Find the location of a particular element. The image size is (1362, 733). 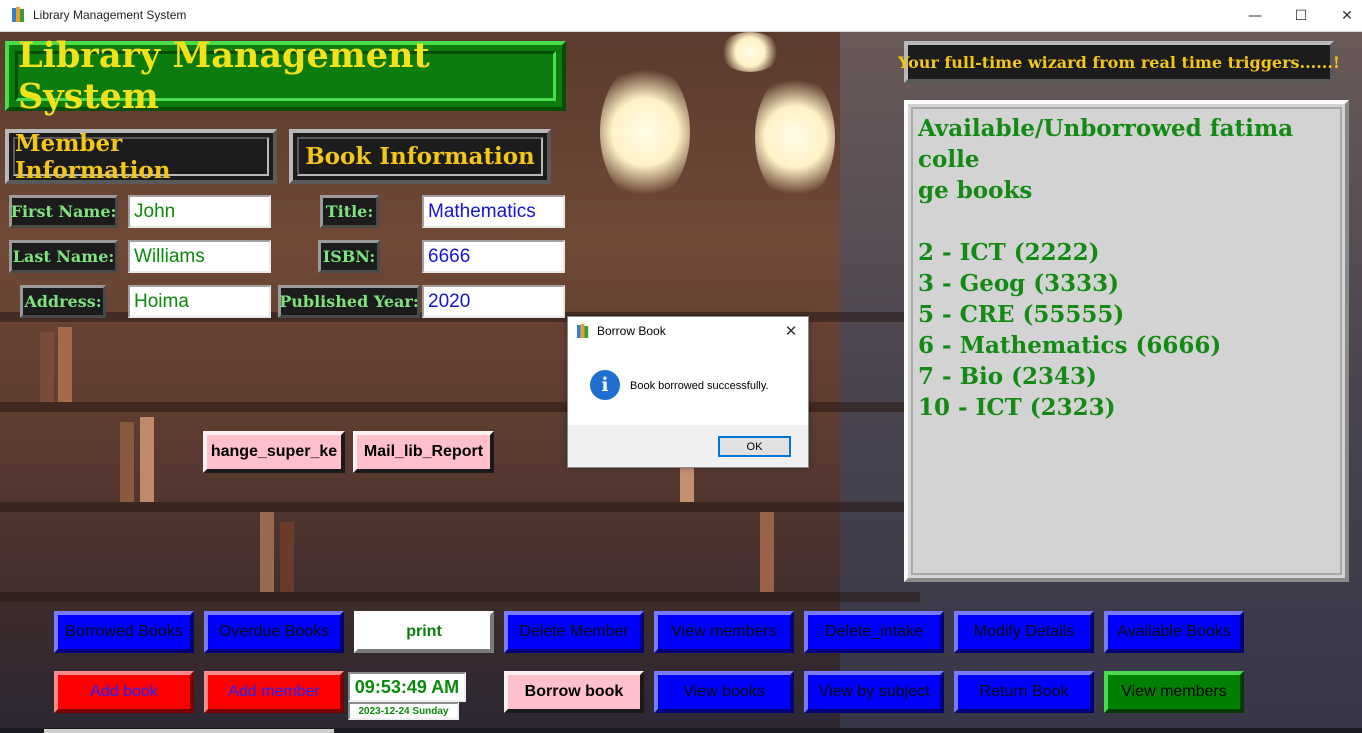

first-name-input is located at coordinates (199, 211).